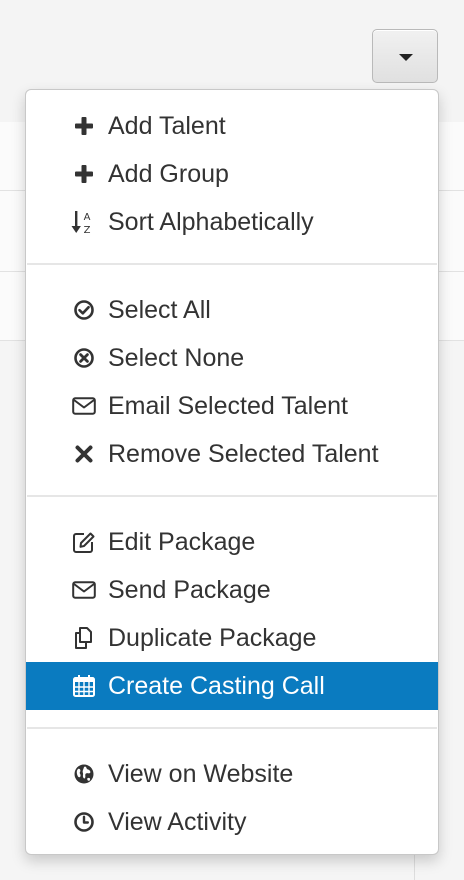 The height and width of the screenshot is (880, 464). I want to click on menu-item-add-talent: Add Talent, so click(232, 126).